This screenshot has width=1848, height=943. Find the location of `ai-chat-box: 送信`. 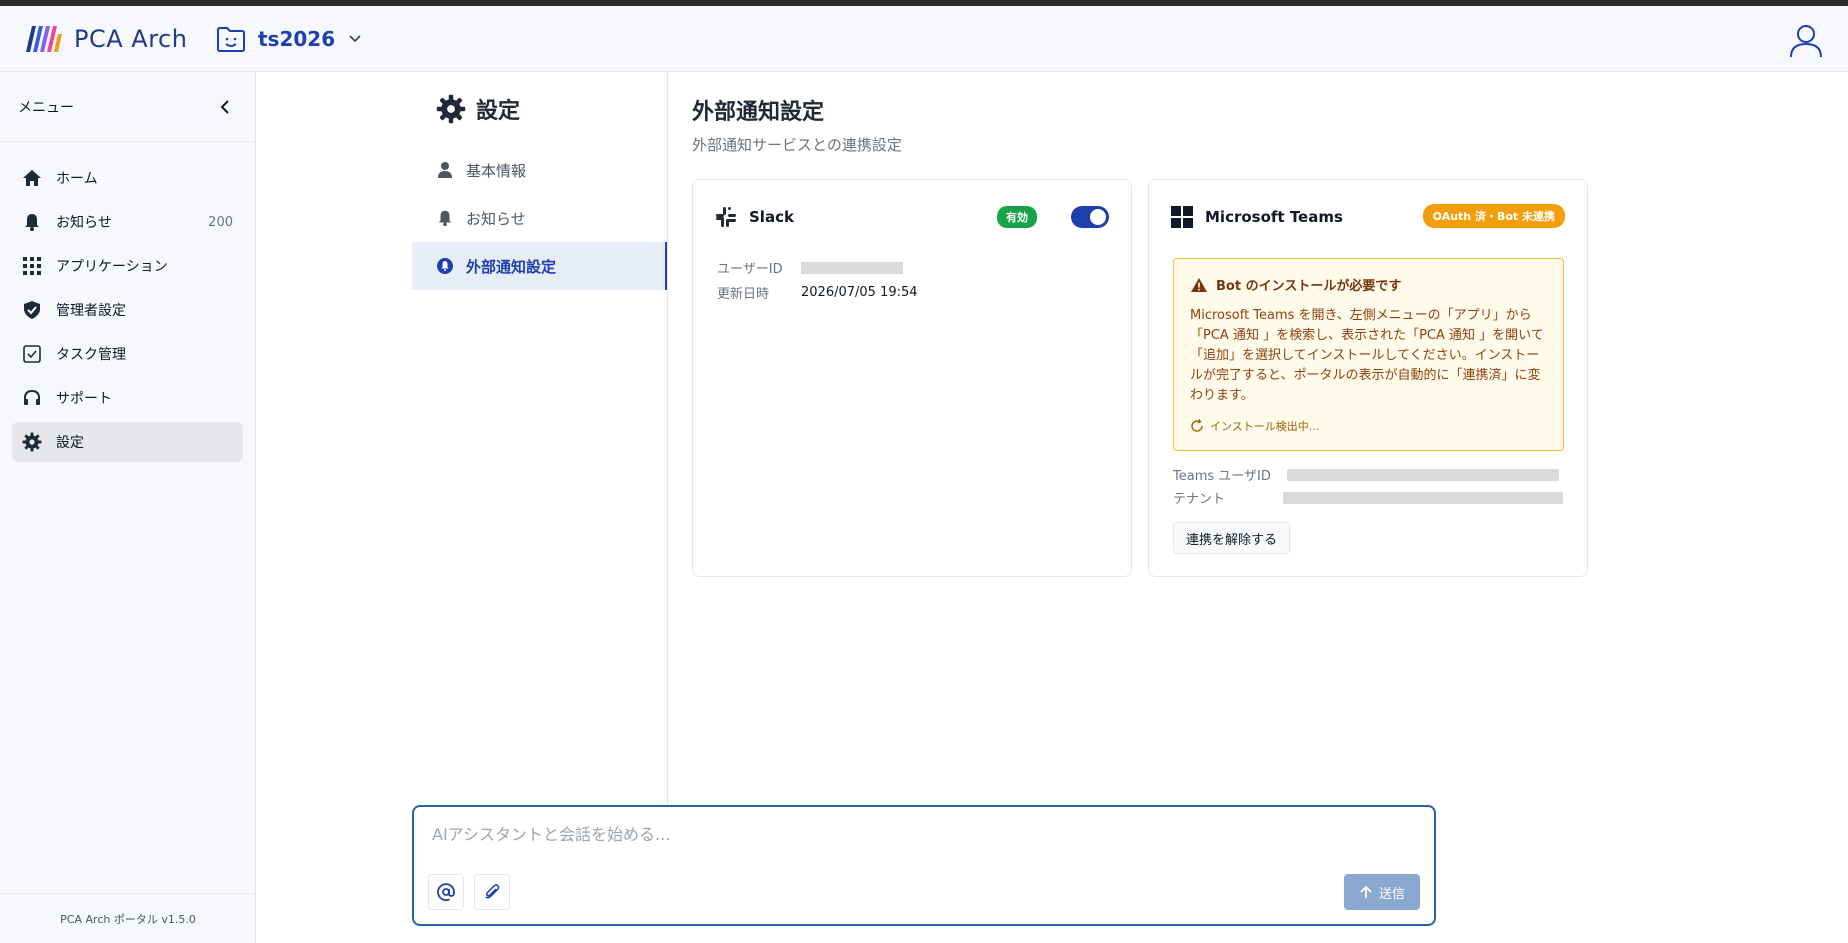

ai-chat-box: 送信 is located at coordinates (924, 865).